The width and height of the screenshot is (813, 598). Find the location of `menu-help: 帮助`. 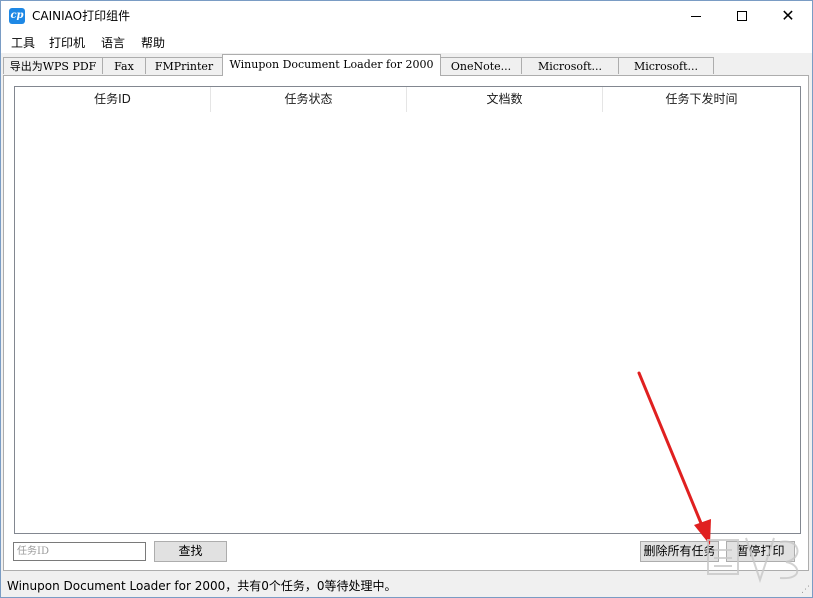

menu-help: 帮助 is located at coordinates (153, 43).